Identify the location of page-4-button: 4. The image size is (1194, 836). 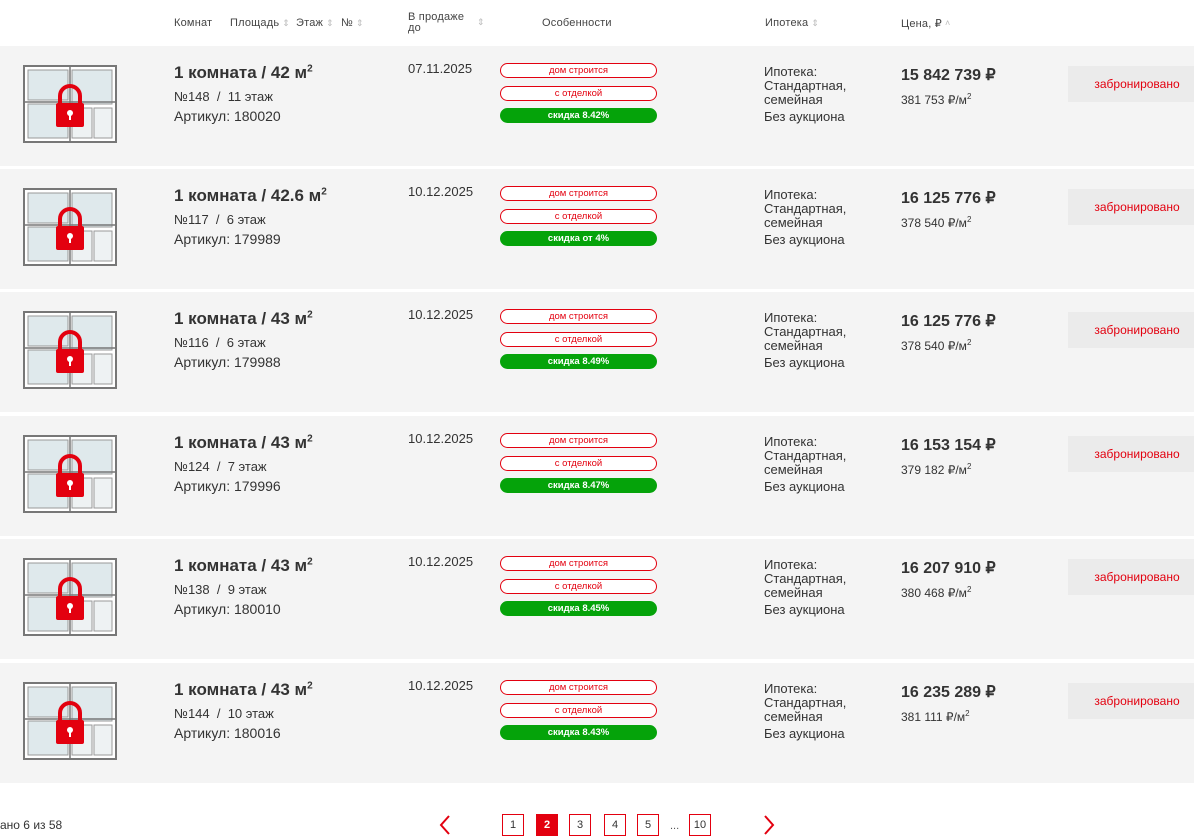
(615, 825).